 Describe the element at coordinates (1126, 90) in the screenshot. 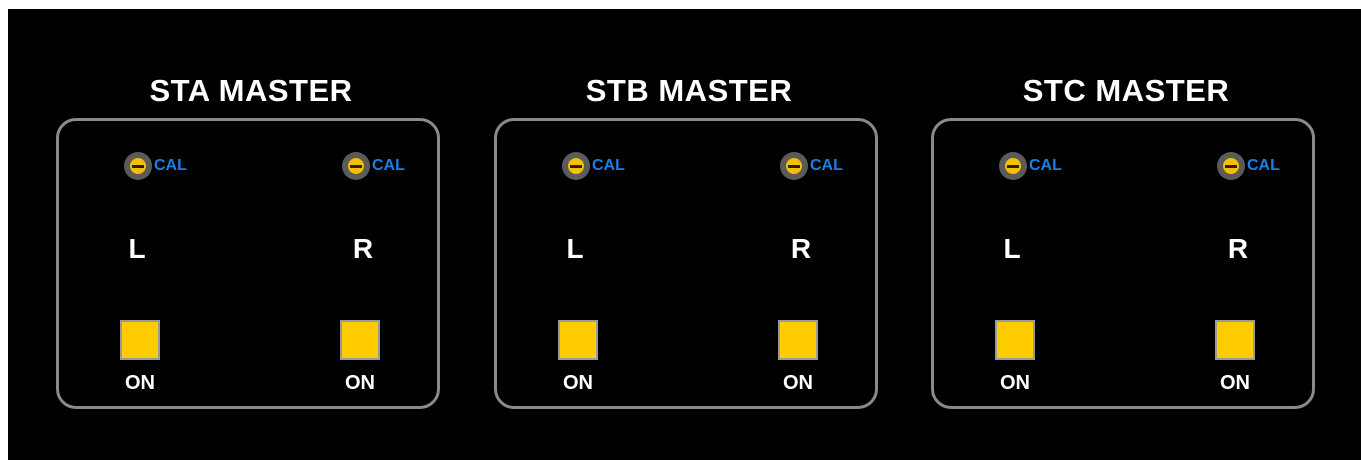

I see `section-title: STC MASTER` at that location.